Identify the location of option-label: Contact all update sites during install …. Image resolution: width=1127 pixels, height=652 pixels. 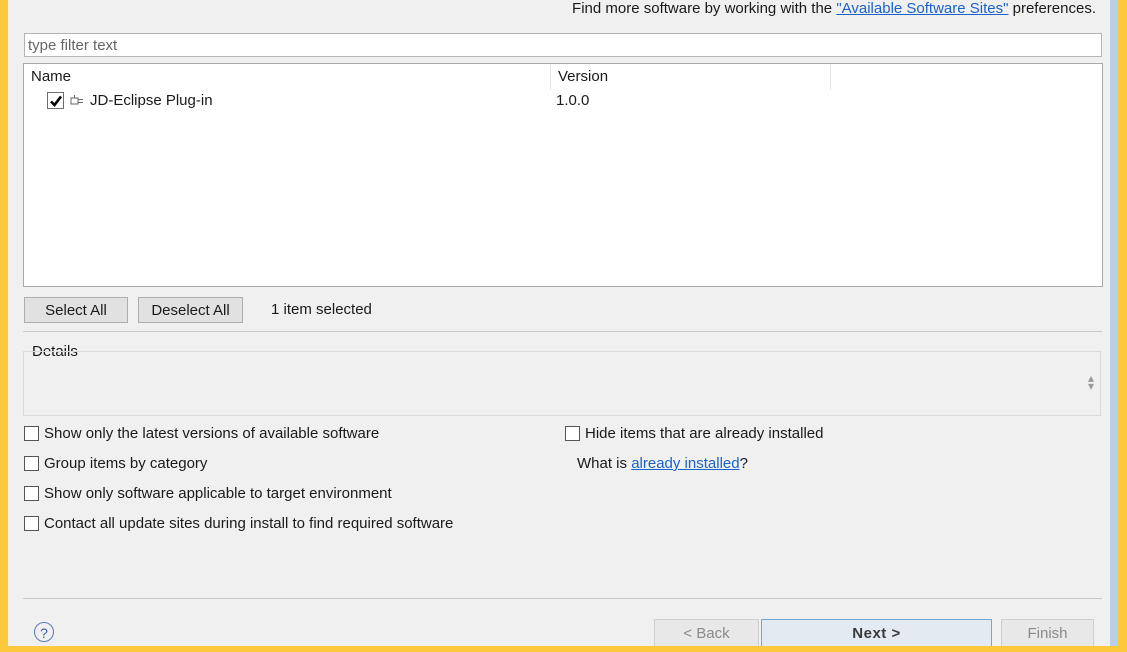
(249, 523).